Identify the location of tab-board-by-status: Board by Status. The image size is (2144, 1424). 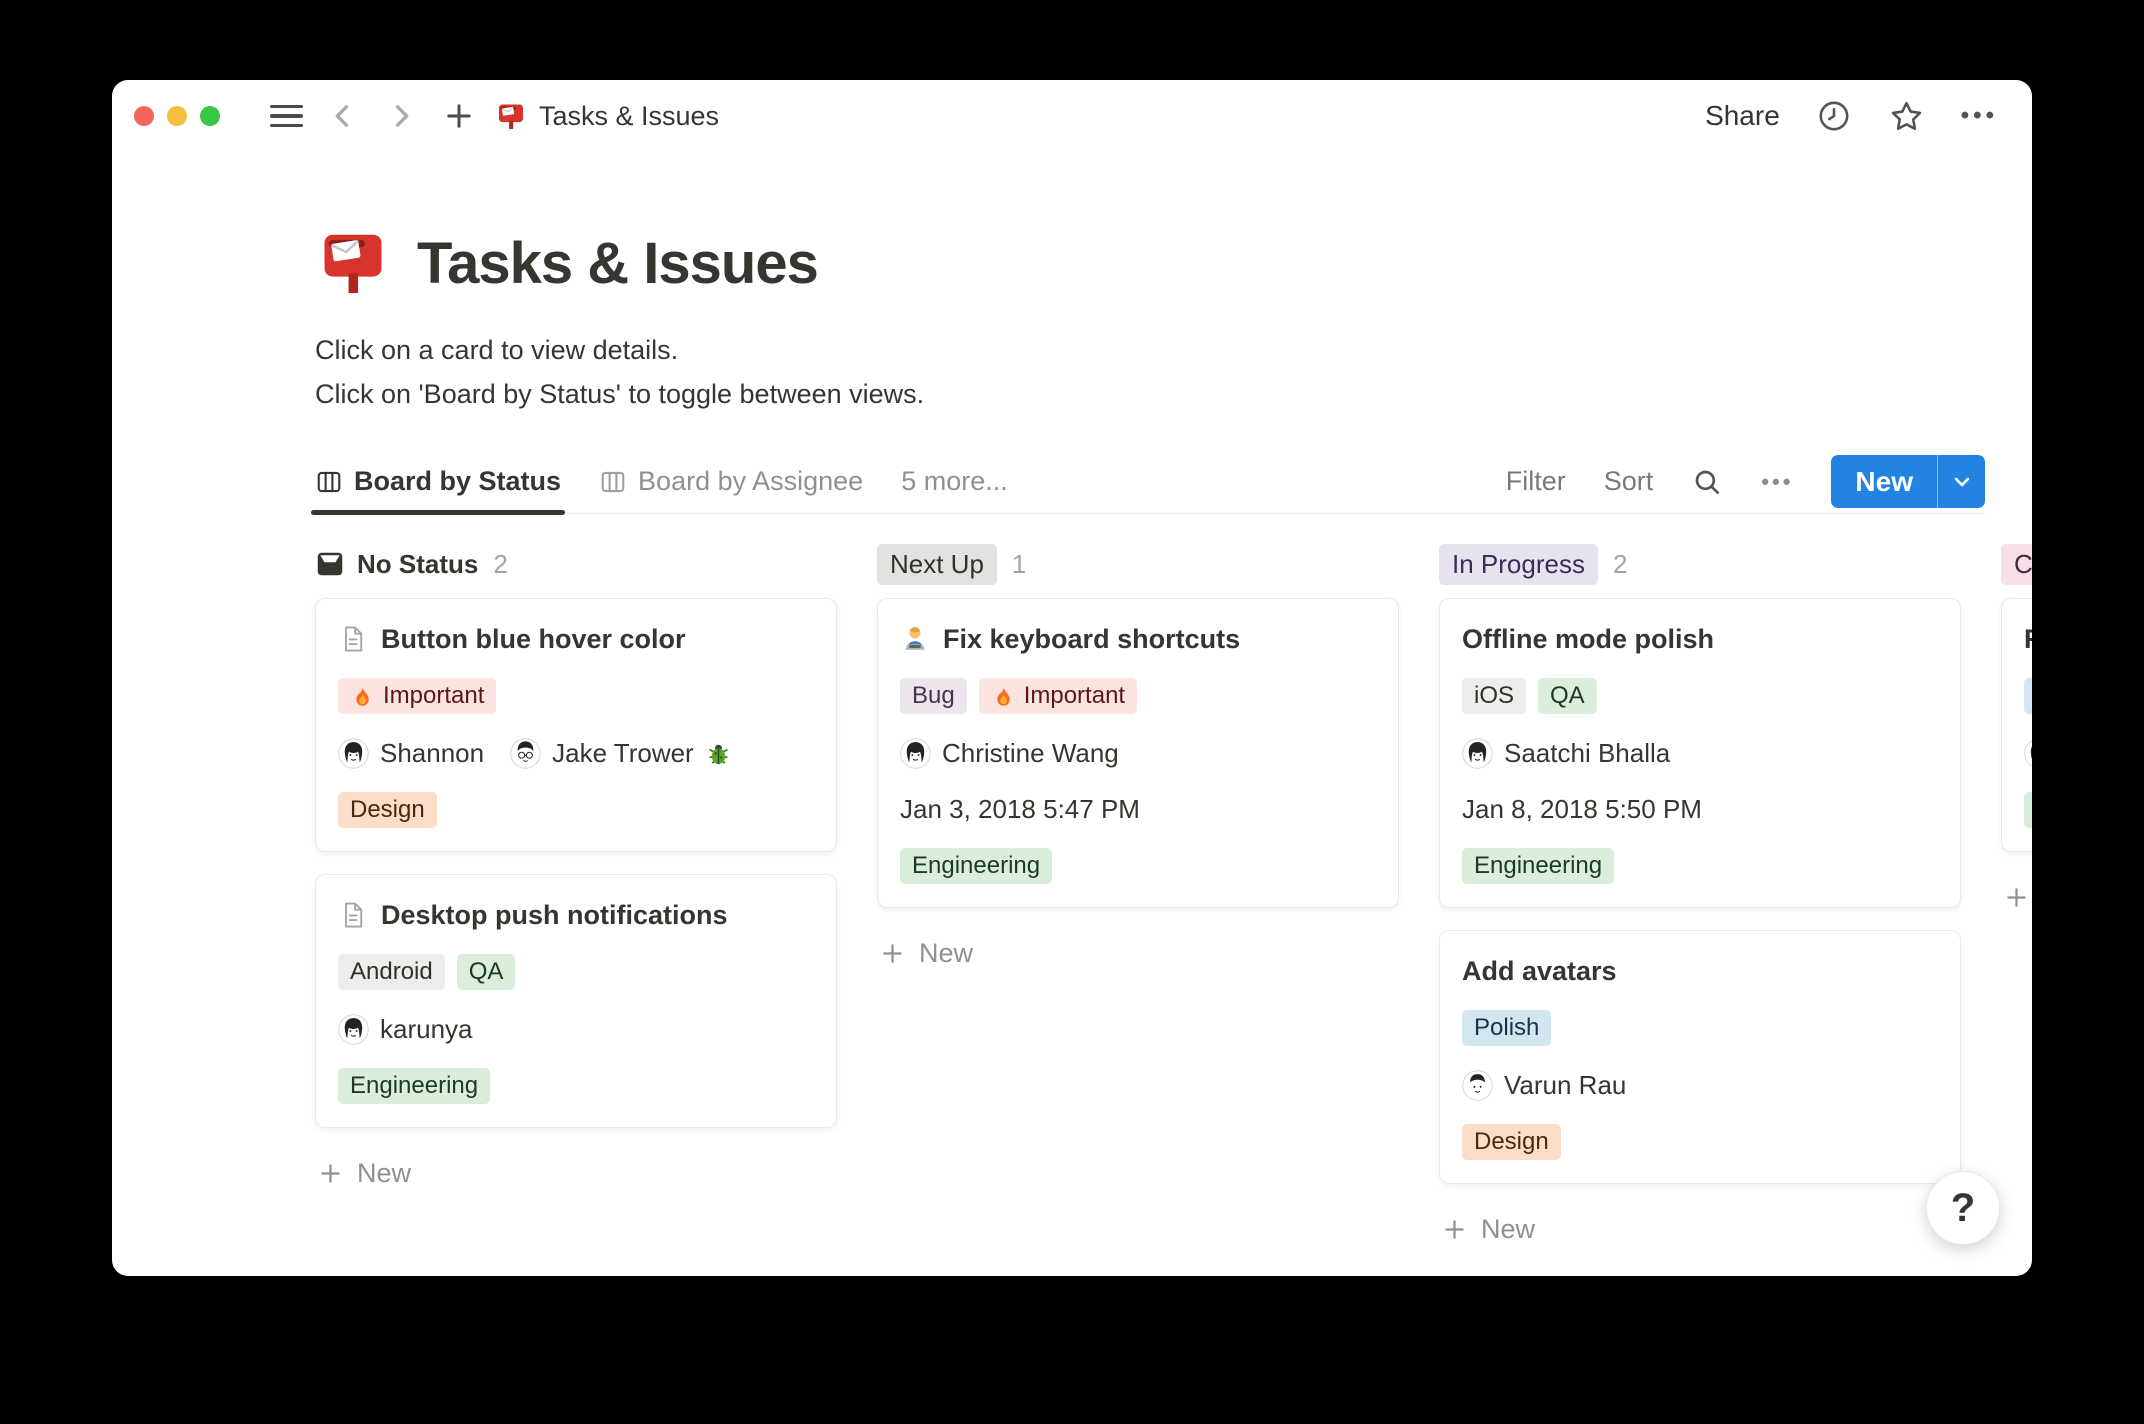
(438, 482).